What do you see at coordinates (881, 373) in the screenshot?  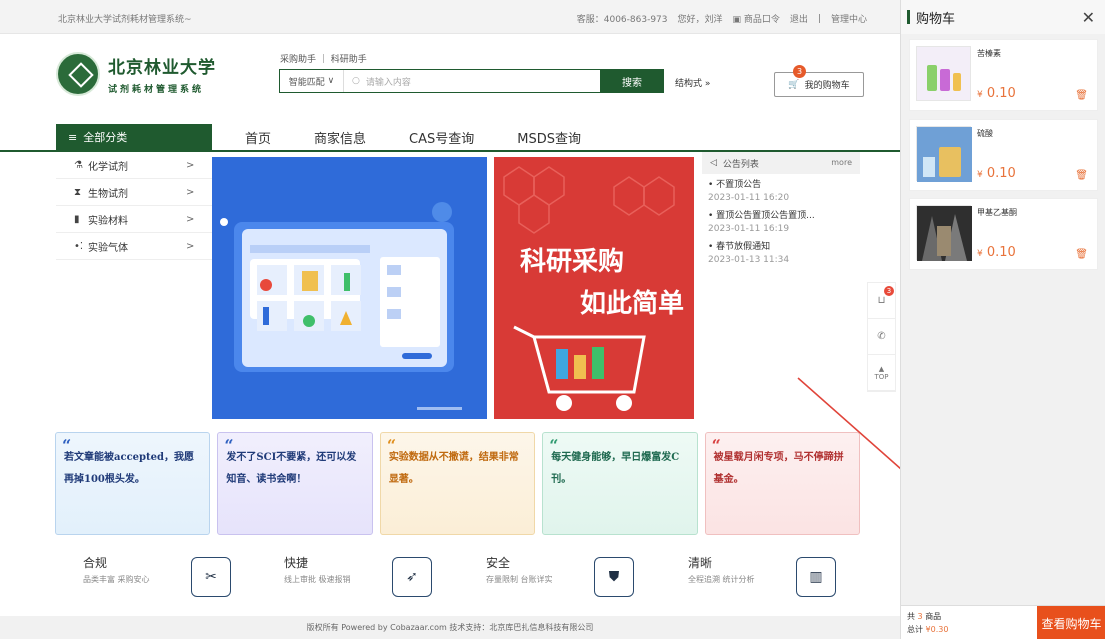 I see `back-to-top-button: ▲ TOP` at bounding box center [881, 373].